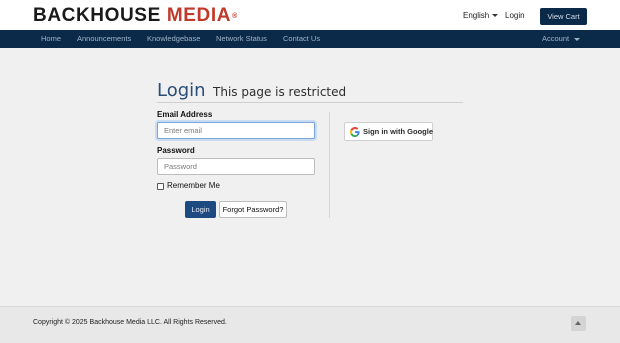  I want to click on password-label: Password, so click(176, 150).